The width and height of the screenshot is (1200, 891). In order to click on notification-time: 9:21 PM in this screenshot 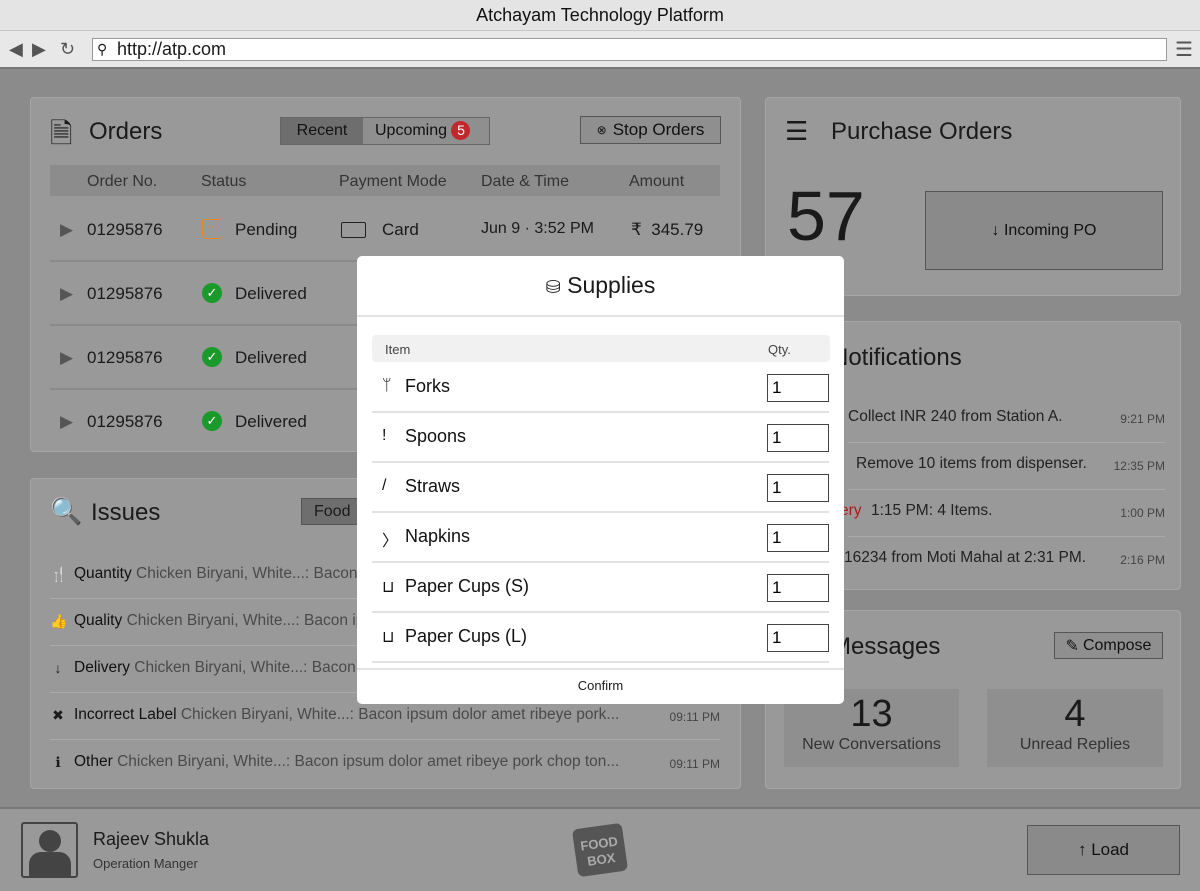, I will do `click(1142, 419)`.